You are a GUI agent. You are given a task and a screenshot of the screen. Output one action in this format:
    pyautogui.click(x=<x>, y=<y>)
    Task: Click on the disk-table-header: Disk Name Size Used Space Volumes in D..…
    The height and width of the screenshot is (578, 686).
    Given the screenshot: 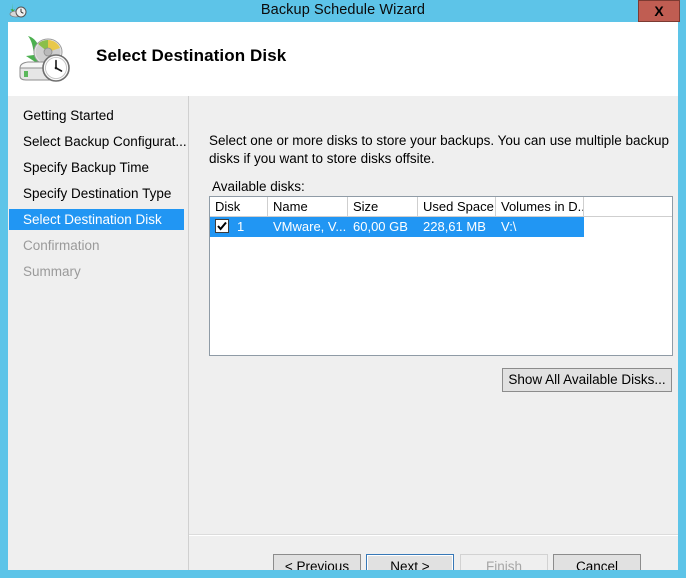 What is the action you would take?
    pyautogui.click(x=441, y=207)
    